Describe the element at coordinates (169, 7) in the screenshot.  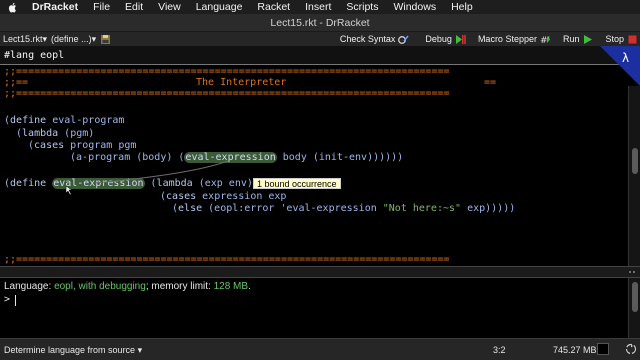
I see `menu-view: View` at that location.